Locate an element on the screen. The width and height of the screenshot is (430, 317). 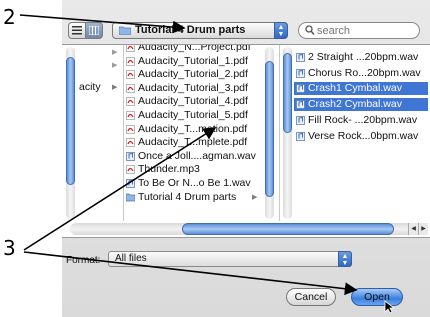
arrow-to-location-popup is located at coordinates (102, 24).